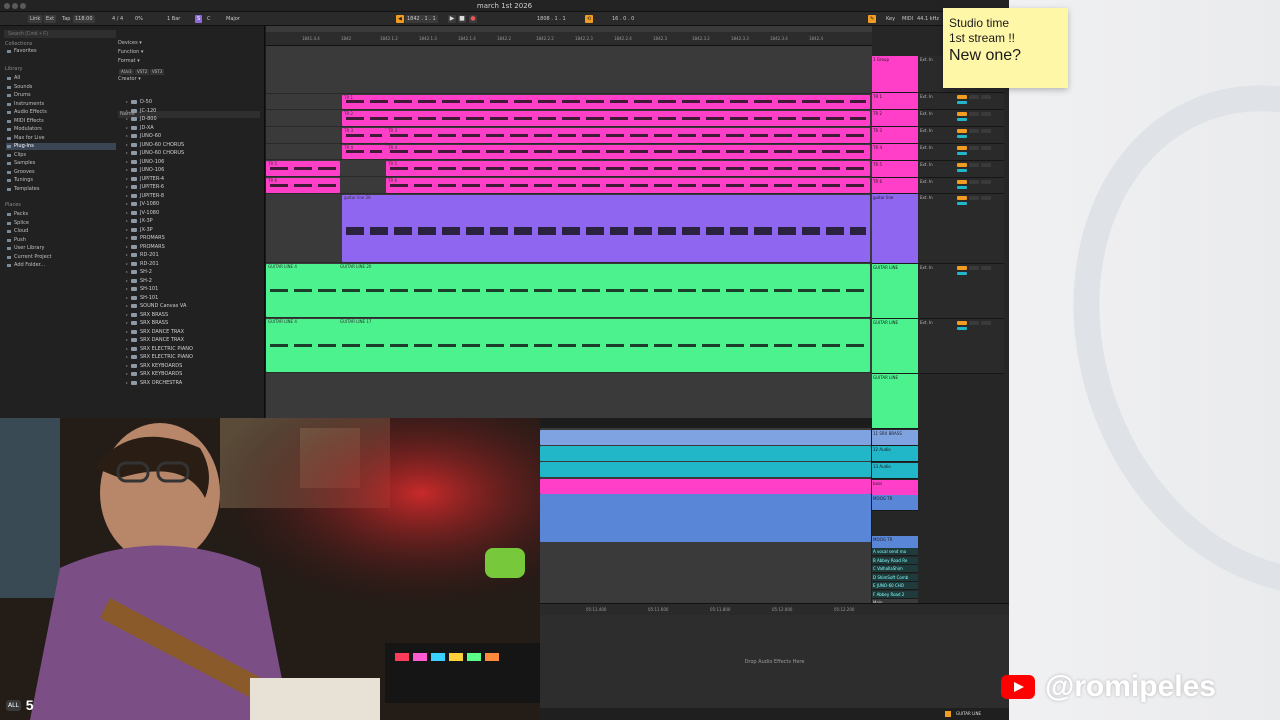 Image resolution: width=1280 pixels, height=720 pixels. I want to click on audio-clip: TR 2, so click(606, 118).